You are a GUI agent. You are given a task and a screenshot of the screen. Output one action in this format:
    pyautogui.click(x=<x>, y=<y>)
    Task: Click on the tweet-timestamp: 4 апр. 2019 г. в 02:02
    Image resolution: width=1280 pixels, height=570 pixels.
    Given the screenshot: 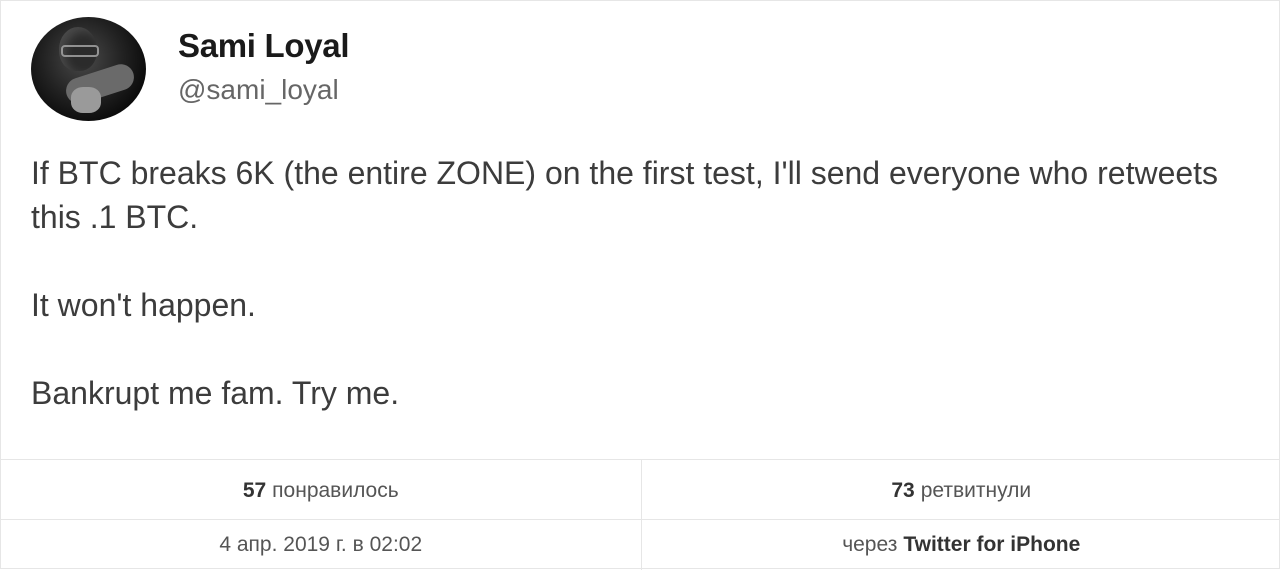 What is the action you would take?
    pyautogui.click(x=320, y=545)
    